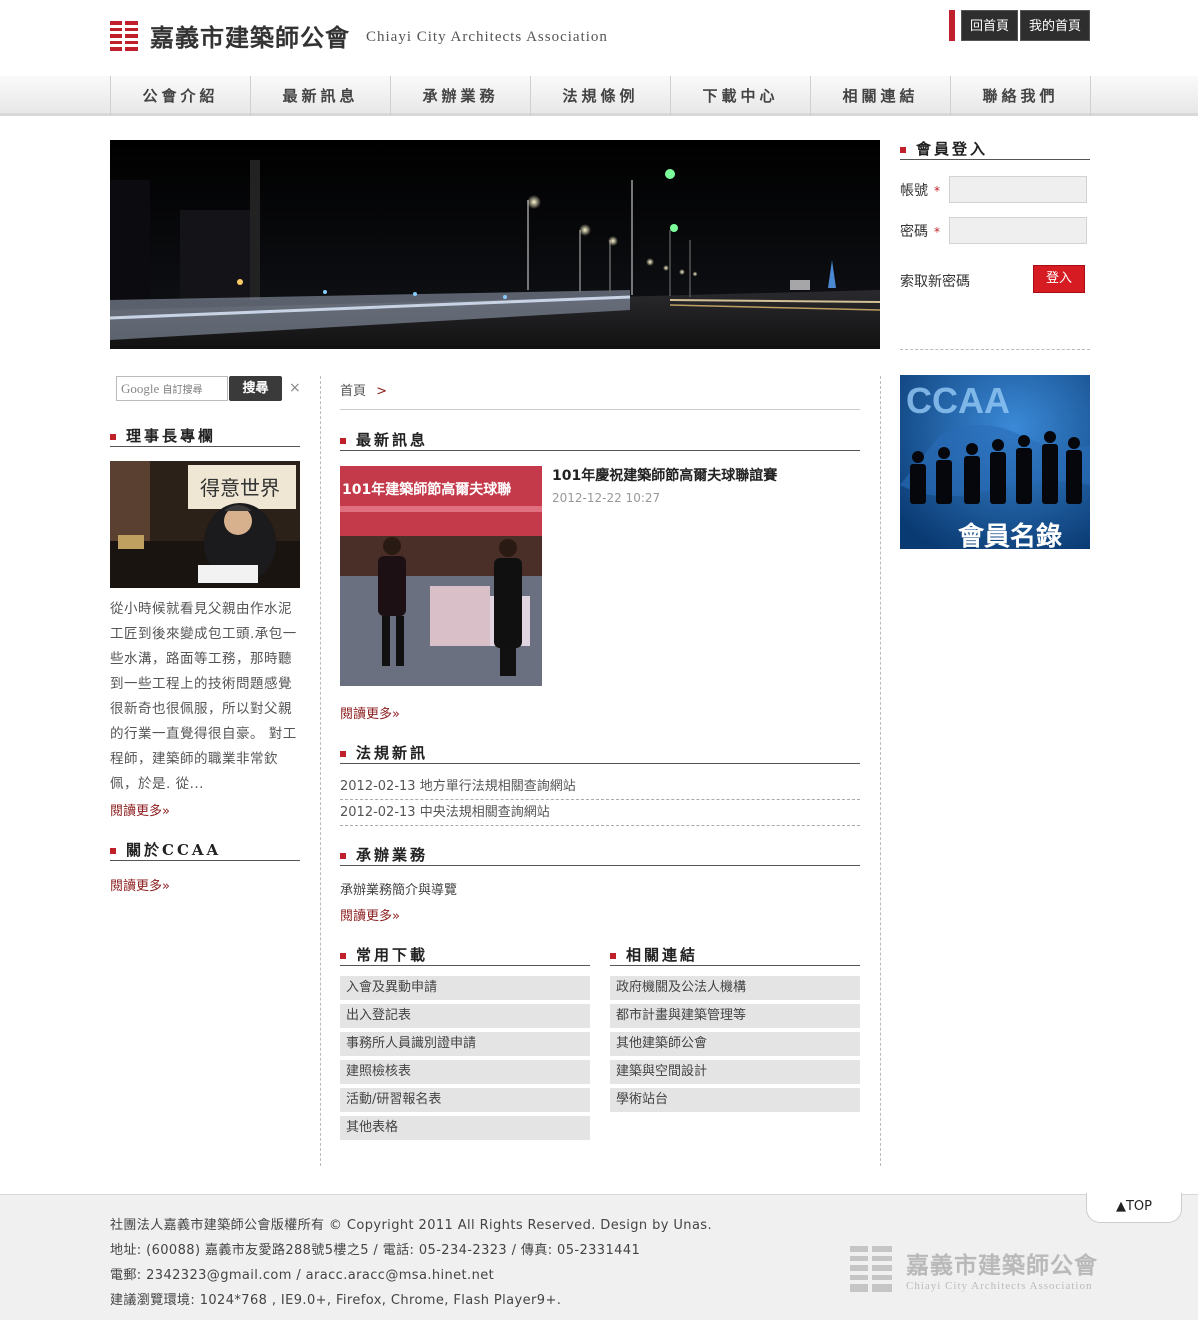 Image resolution: width=1198 pixels, height=1320 pixels. I want to click on about-ccaa-heading: 關於CCAA, so click(205, 850).